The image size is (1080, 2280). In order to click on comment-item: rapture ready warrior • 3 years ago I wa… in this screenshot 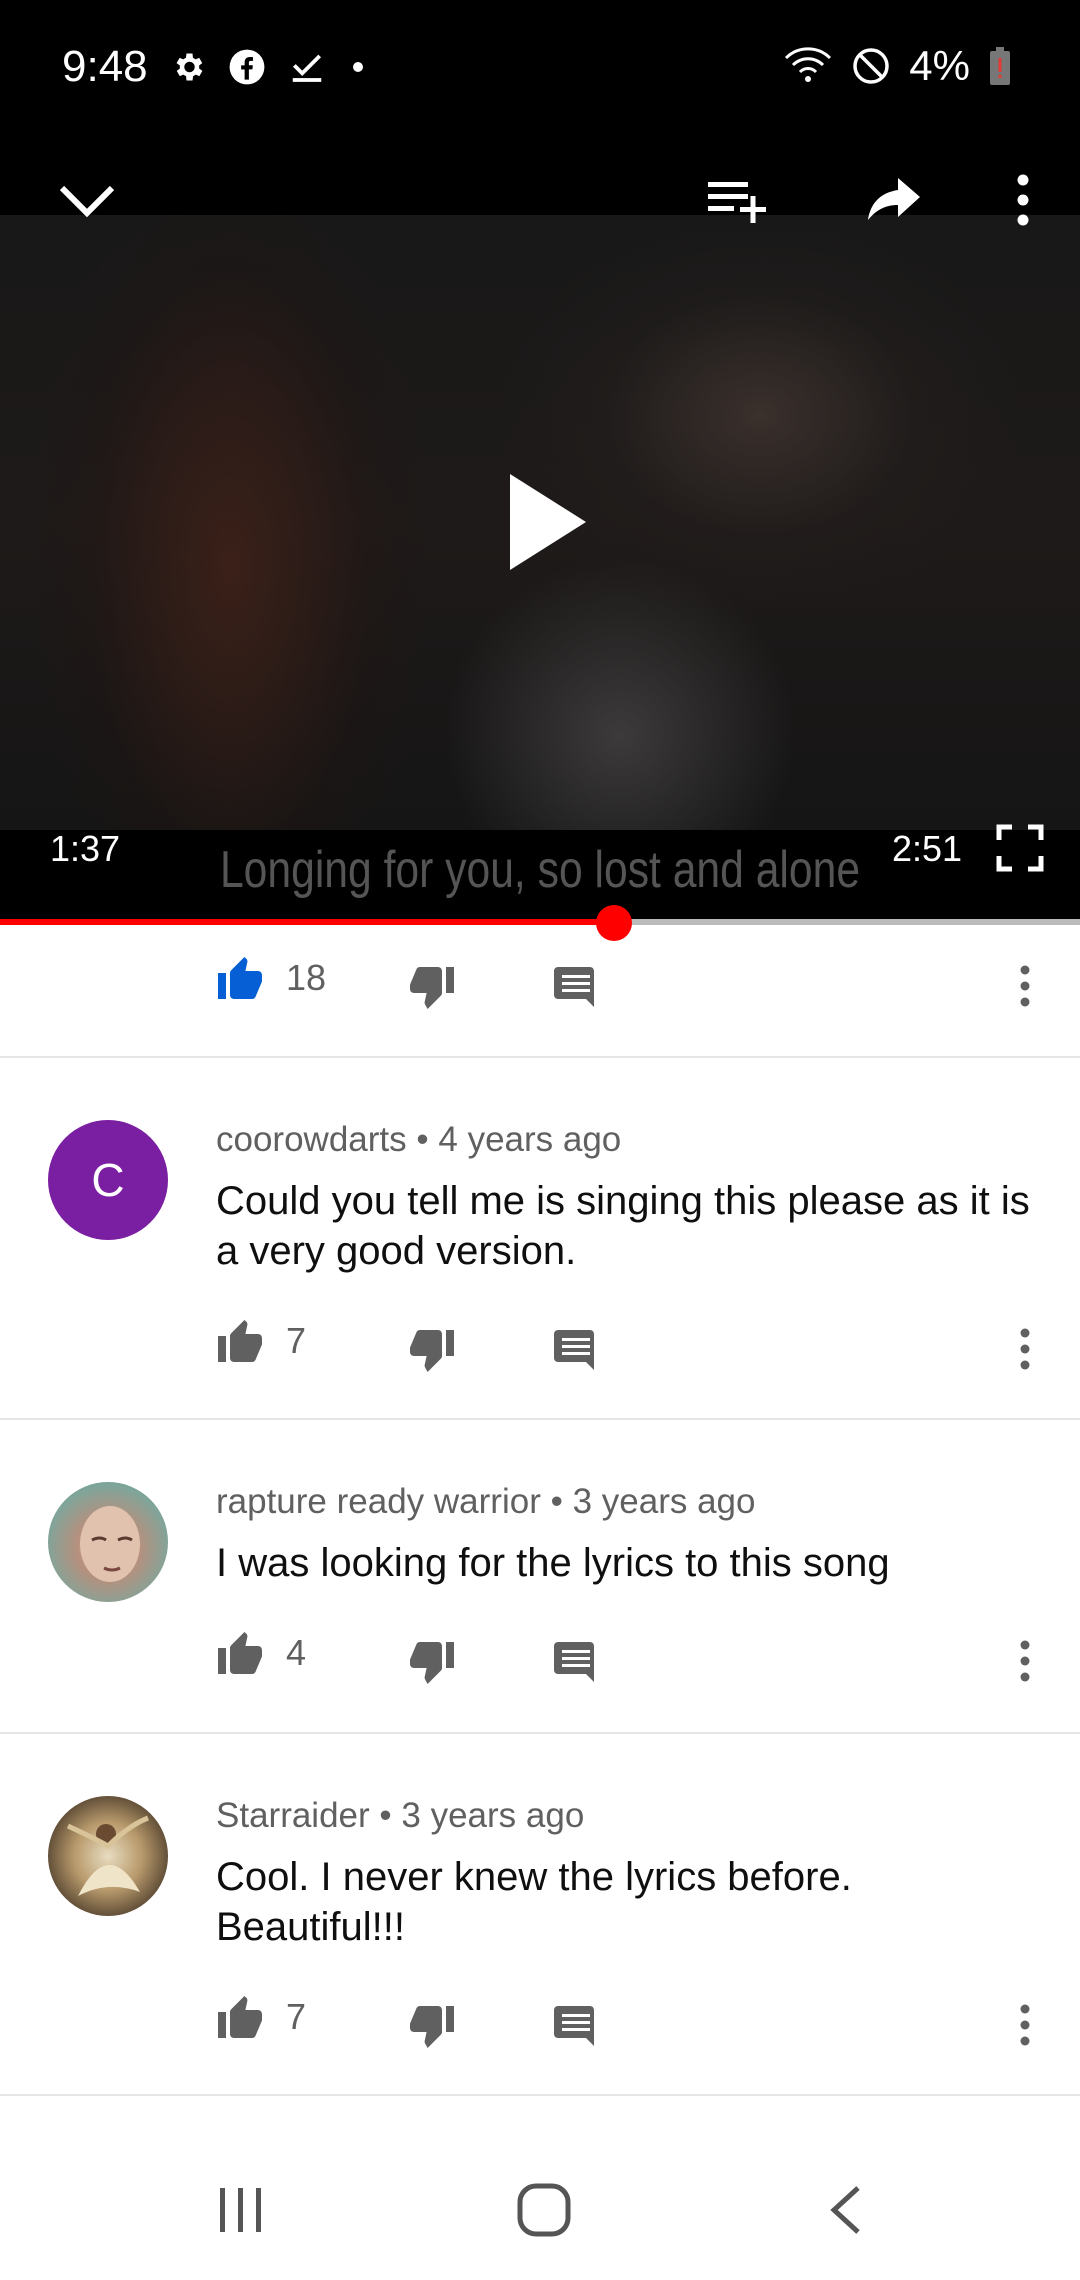, I will do `click(540, 1576)`.